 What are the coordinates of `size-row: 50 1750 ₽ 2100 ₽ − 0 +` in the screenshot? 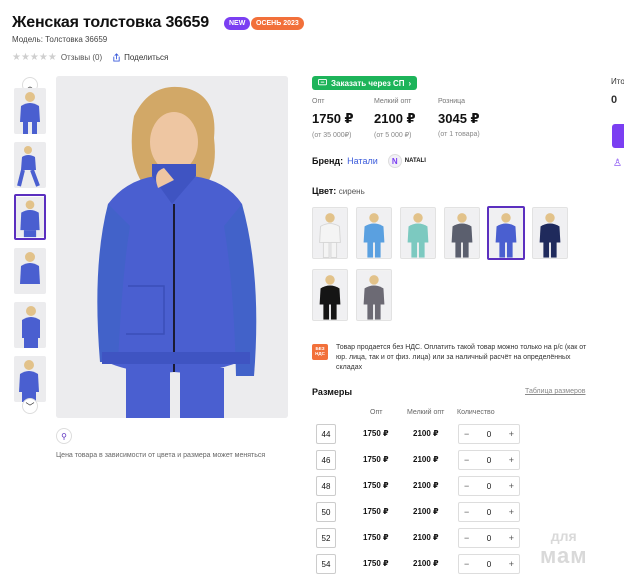 It's located at (421, 513).